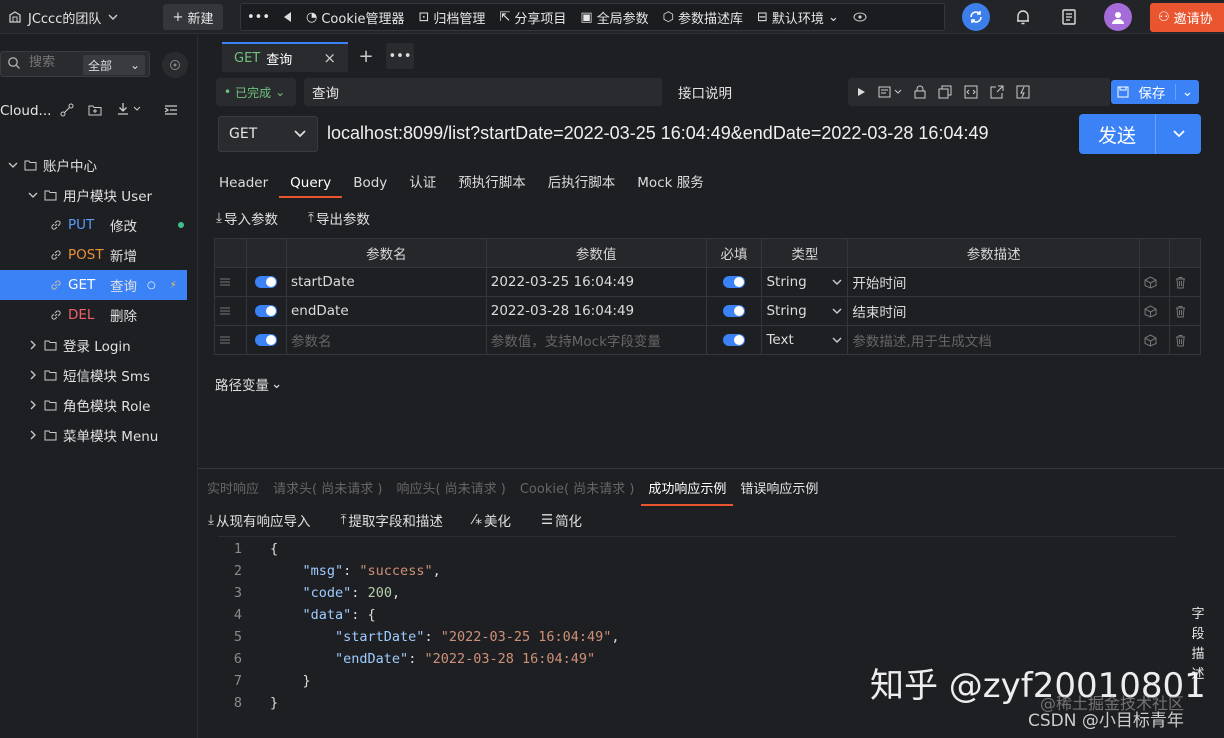  Describe the element at coordinates (355, 17) in the screenshot. I see `cookie-manager-button: ◔ Cookie管理器` at that location.